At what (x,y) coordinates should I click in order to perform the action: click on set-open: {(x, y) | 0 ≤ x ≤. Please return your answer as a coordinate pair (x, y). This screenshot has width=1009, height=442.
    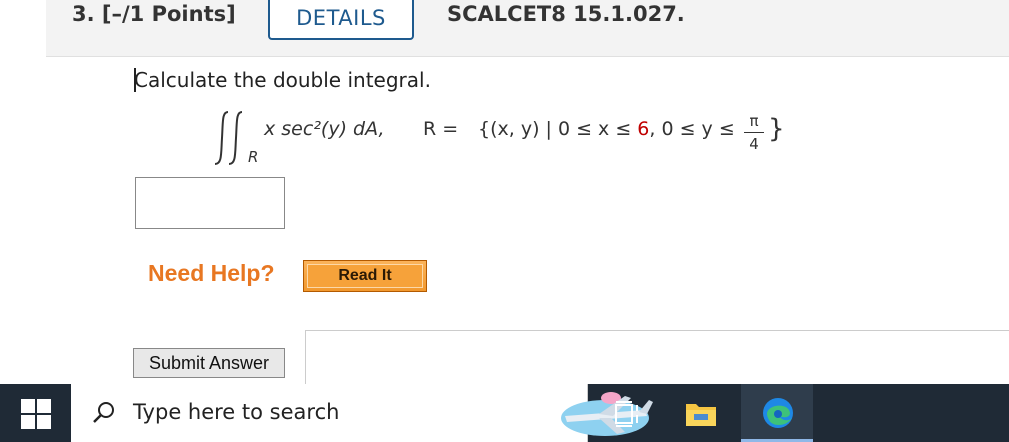
    Looking at the image, I should click on (558, 129).